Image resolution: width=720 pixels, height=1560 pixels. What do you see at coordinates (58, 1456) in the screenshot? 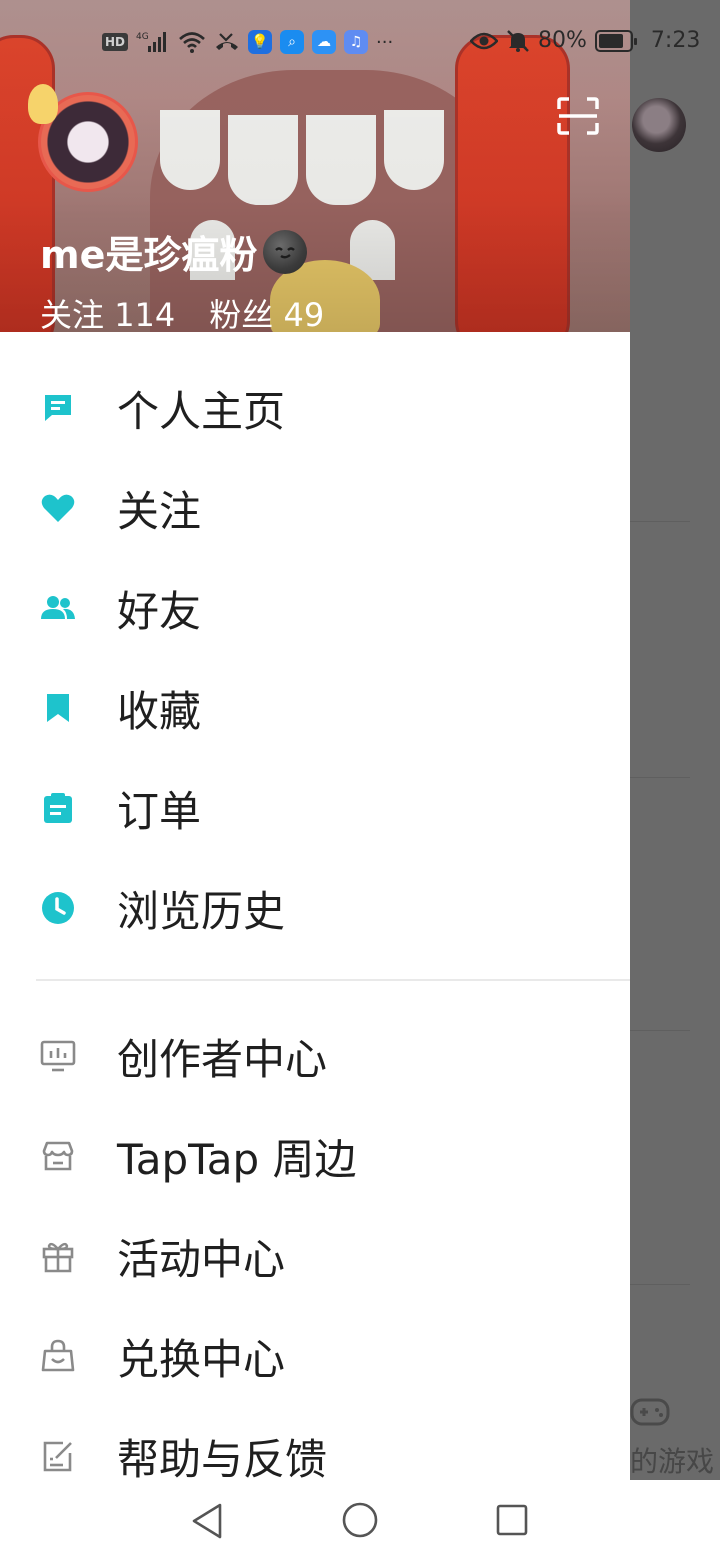
I see `edit-feedback-icon` at bounding box center [58, 1456].